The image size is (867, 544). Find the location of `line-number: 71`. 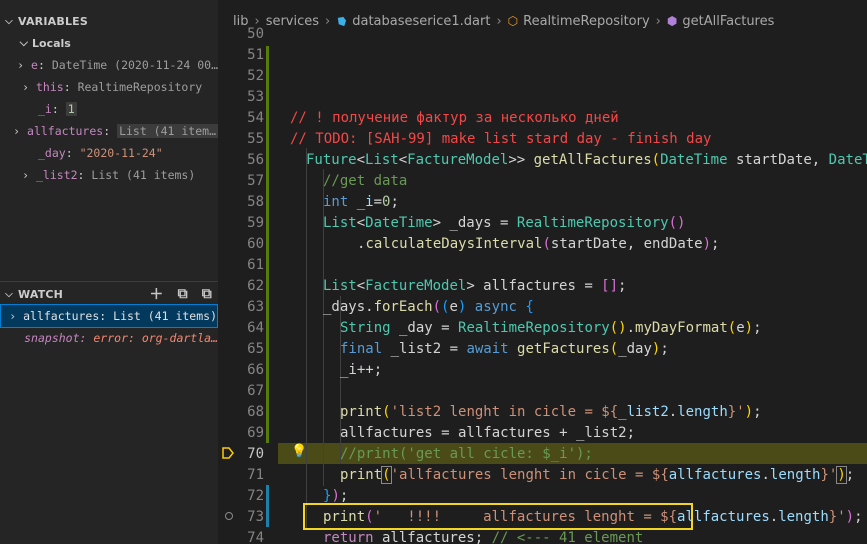

line-number: 71 is located at coordinates (255, 475).